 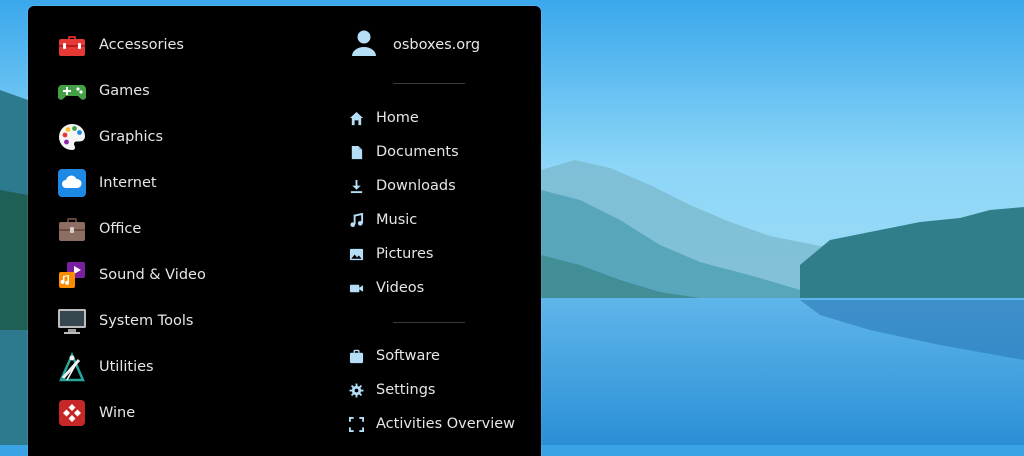 I want to click on category-sound-and-video: Sound & Video, so click(x=181, y=275).